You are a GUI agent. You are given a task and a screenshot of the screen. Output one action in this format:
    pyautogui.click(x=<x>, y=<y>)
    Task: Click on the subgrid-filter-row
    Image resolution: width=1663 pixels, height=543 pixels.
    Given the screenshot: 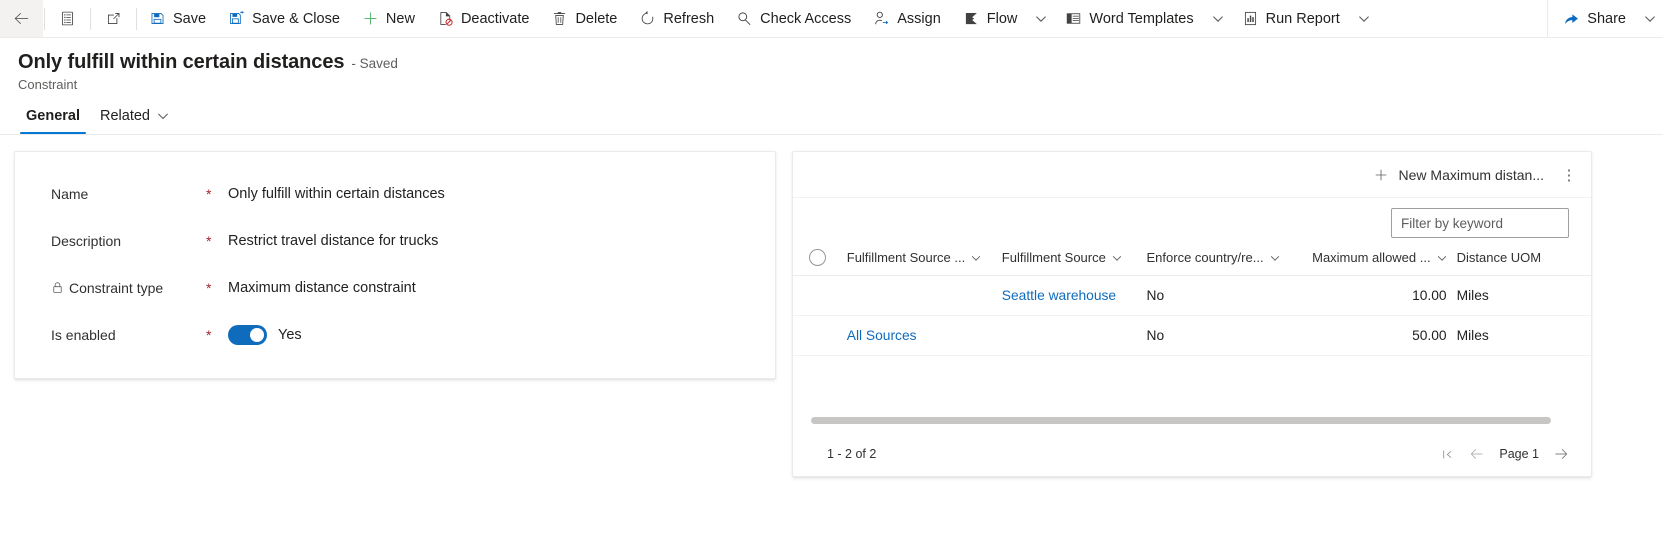 What is the action you would take?
    pyautogui.click(x=1192, y=217)
    